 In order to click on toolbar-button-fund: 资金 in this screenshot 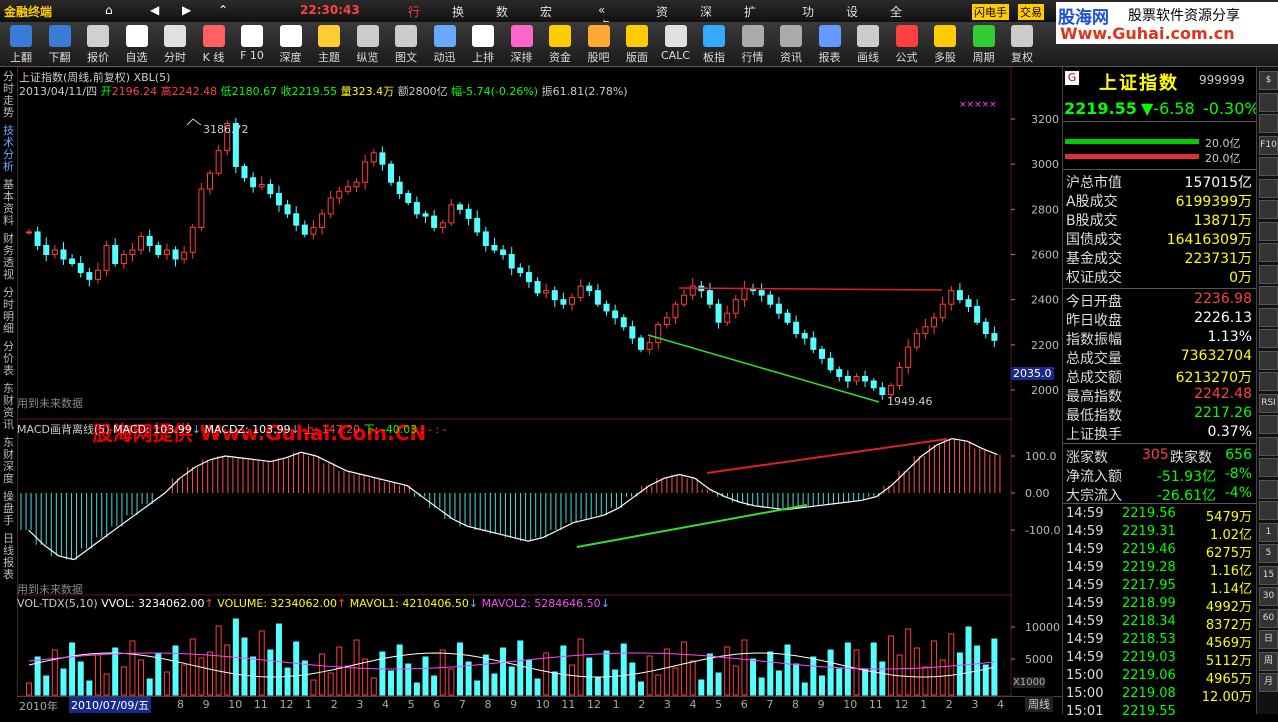, I will do `click(560, 44)`.